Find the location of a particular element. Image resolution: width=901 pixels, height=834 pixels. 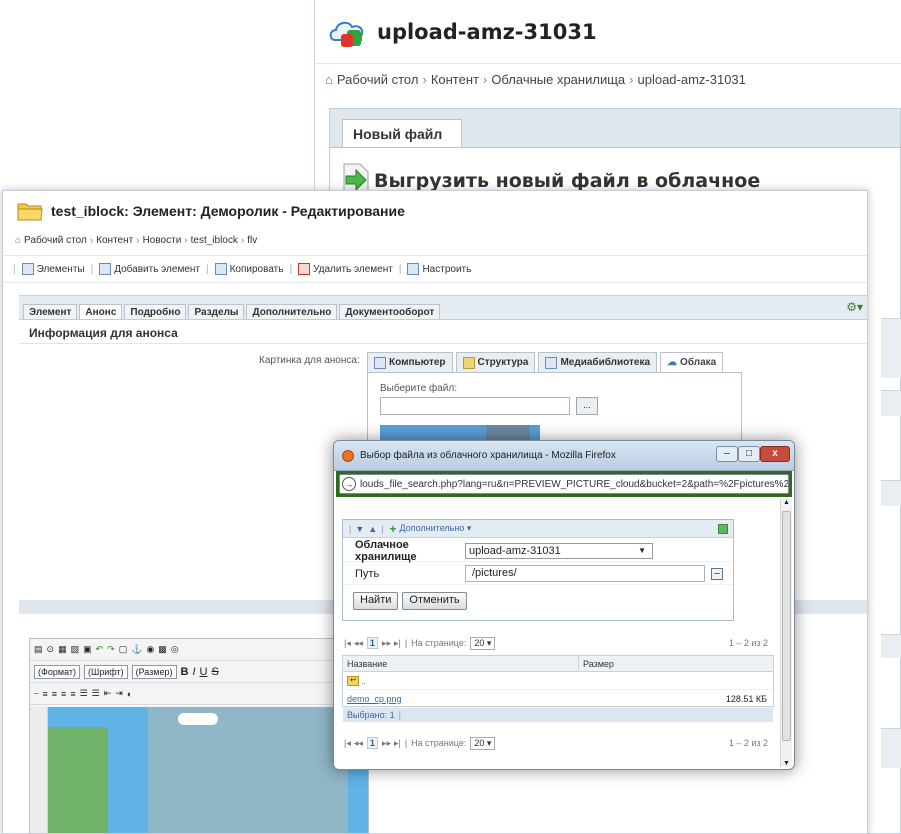

hr-icon: ⎯ is located at coordinates (36, 693).